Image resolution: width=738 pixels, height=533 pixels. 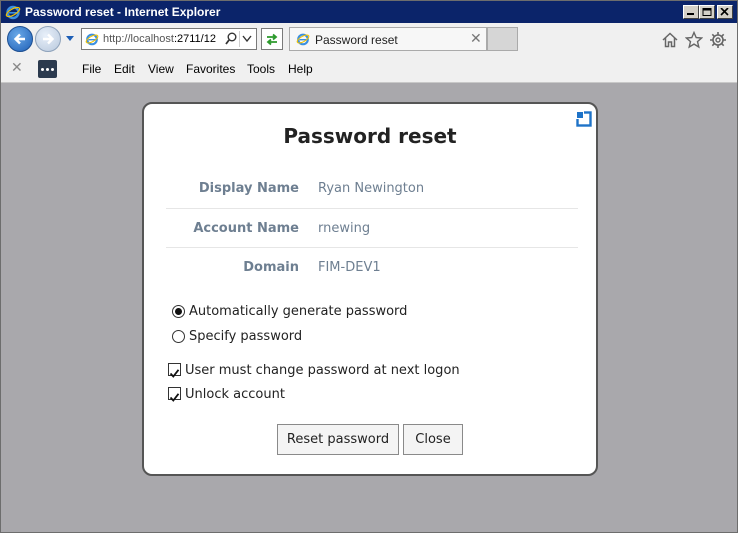 What do you see at coordinates (70, 39) in the screenshot?
I see `chevron-down-icon` at bounding box center [70, 39].